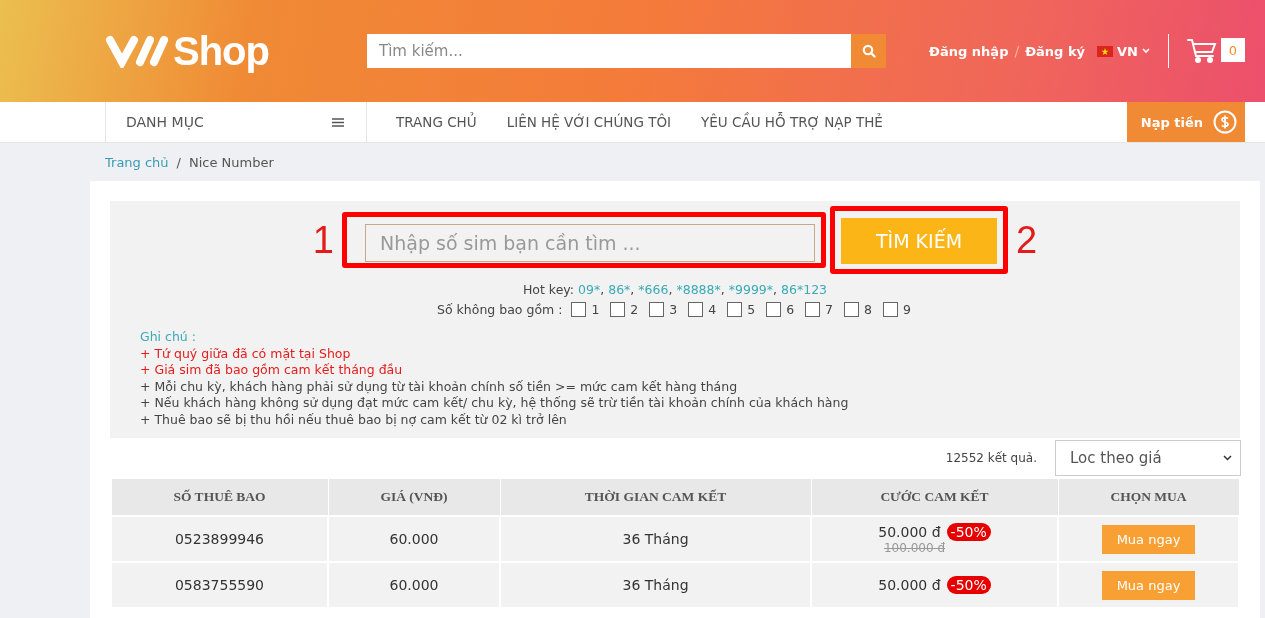 The image size is (1265, 618). Describe the element at coordinates (1105, 51) in the screenshot. I see `flag-icon` at that location.